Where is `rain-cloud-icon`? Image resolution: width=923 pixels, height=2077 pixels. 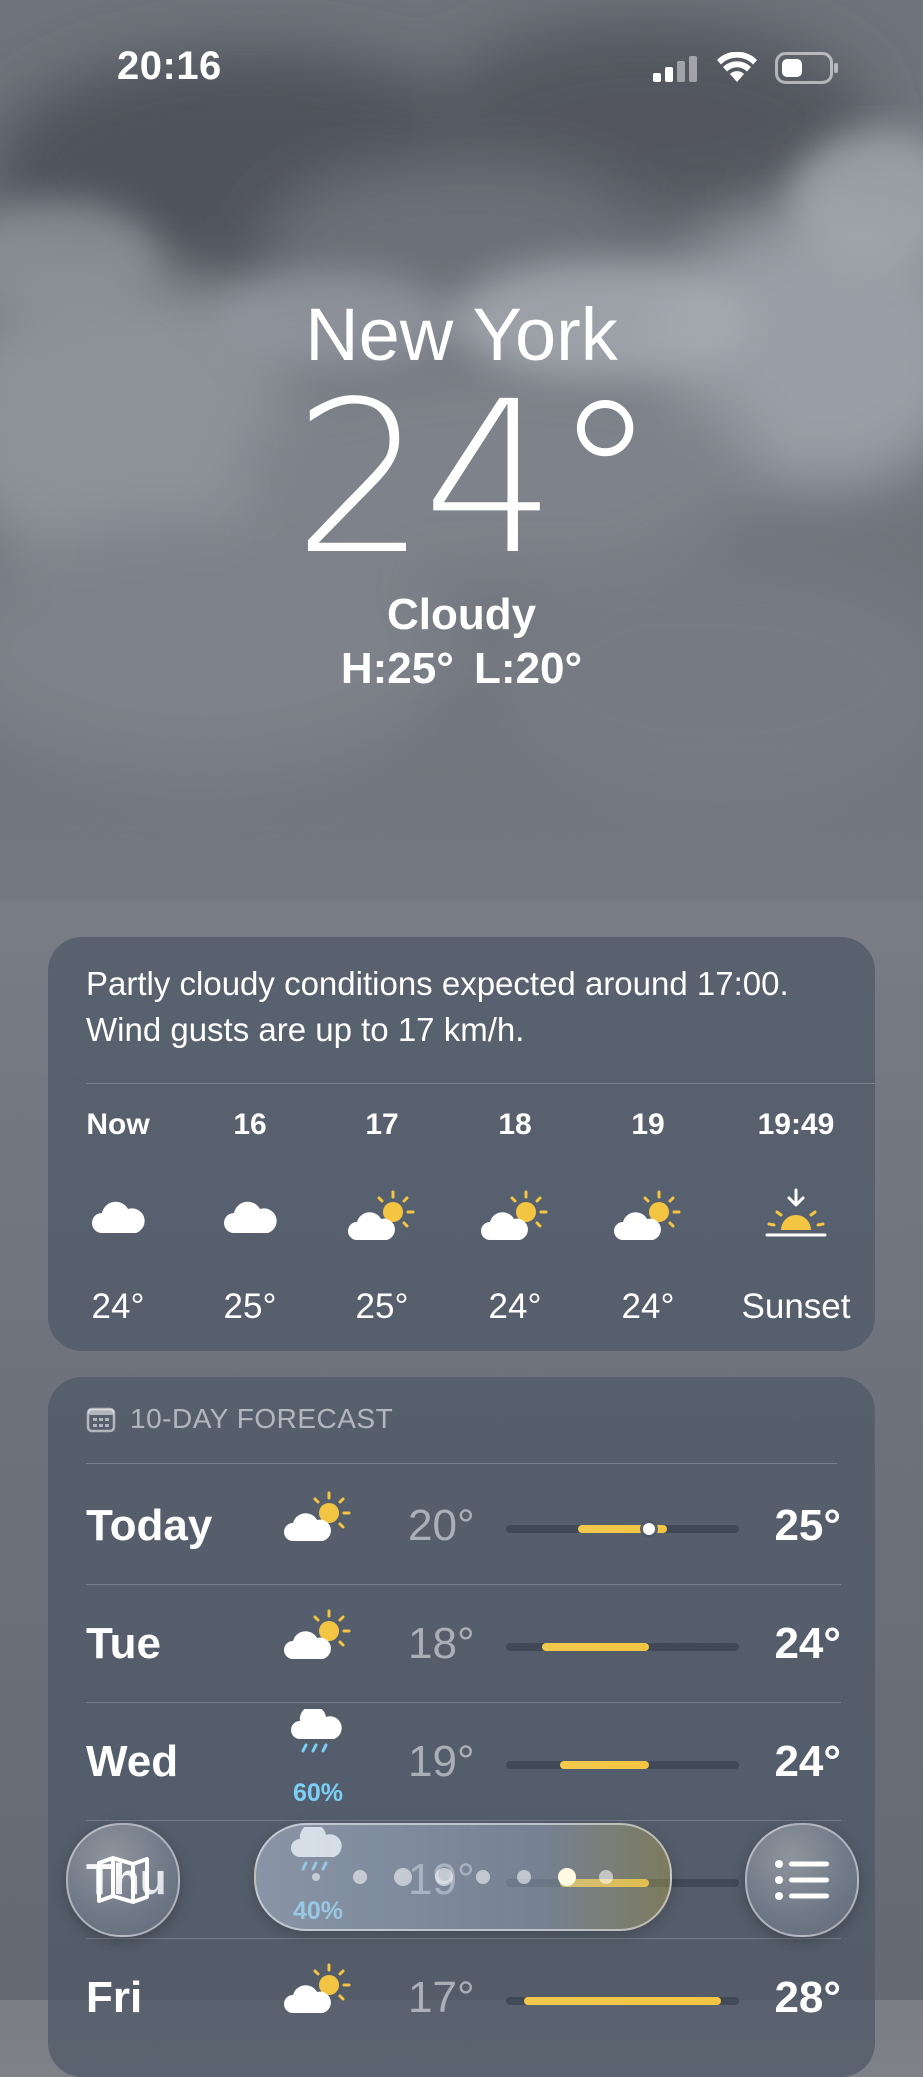
rain-cloud-icon is located at coordinates (318, 1742).